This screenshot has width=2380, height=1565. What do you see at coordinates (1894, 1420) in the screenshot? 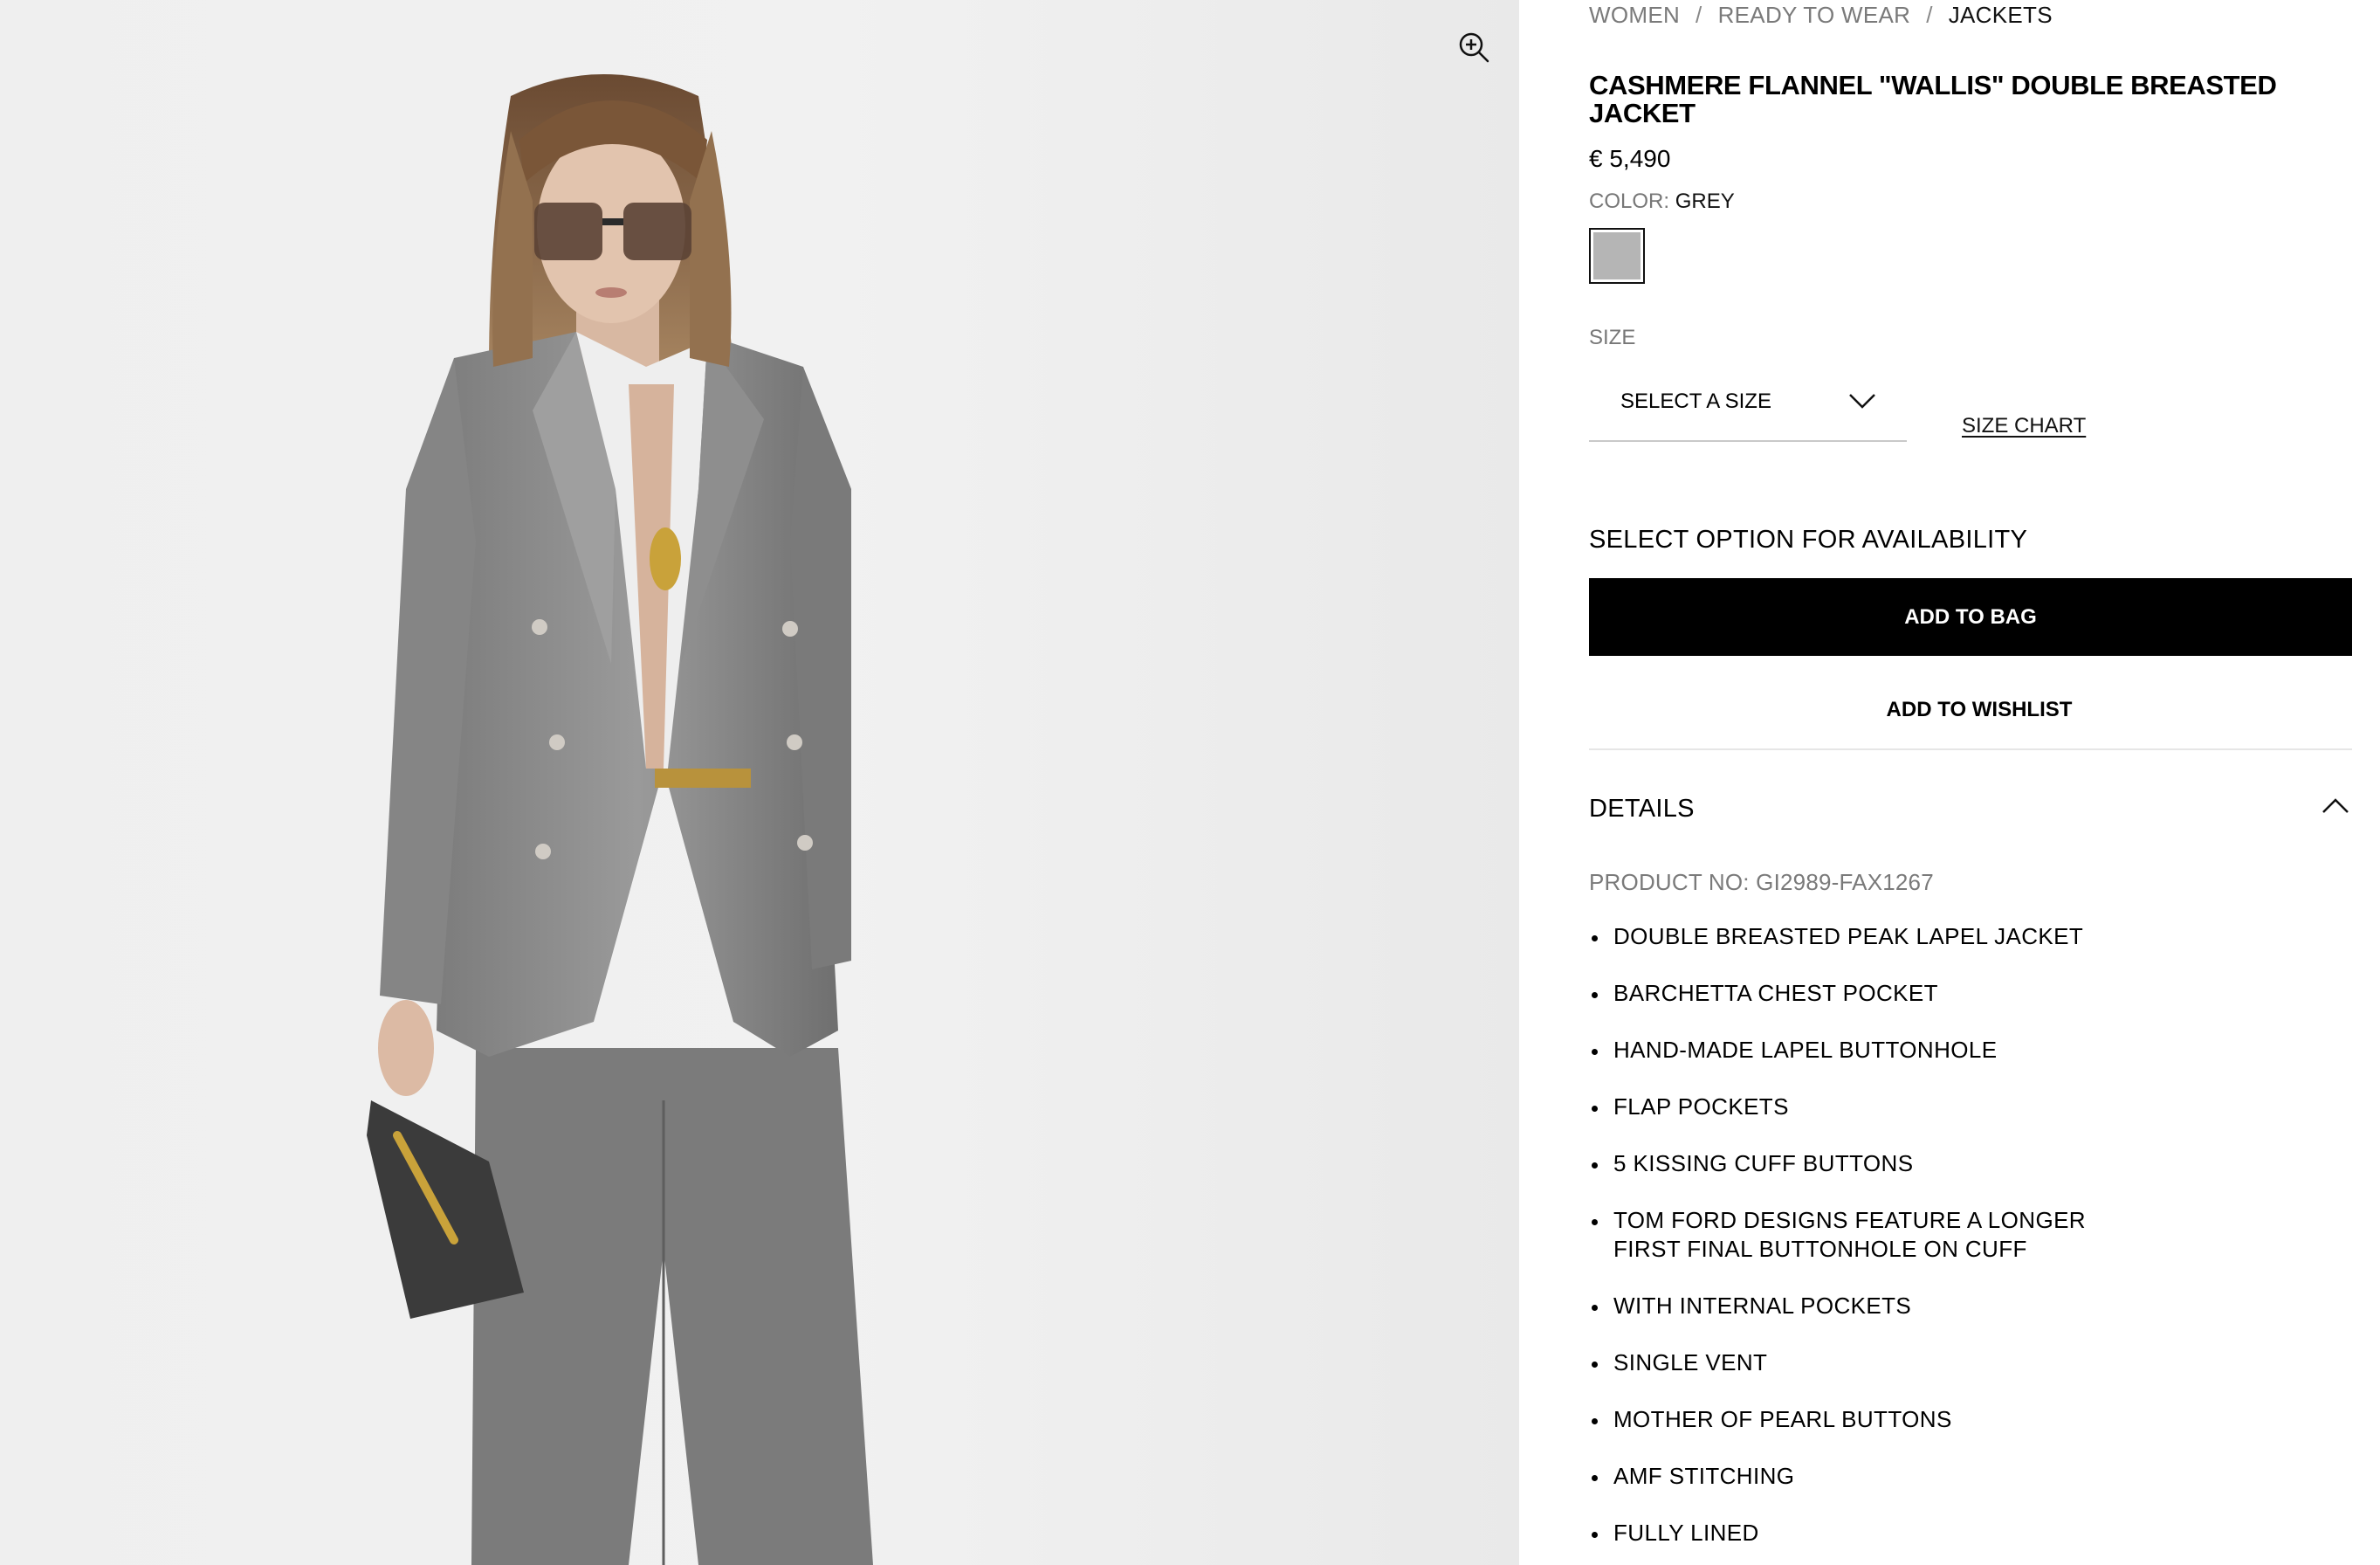
I see `list-item: MOTHER OF PEARL BUTTONS` at bounding box center [1894, 1420].